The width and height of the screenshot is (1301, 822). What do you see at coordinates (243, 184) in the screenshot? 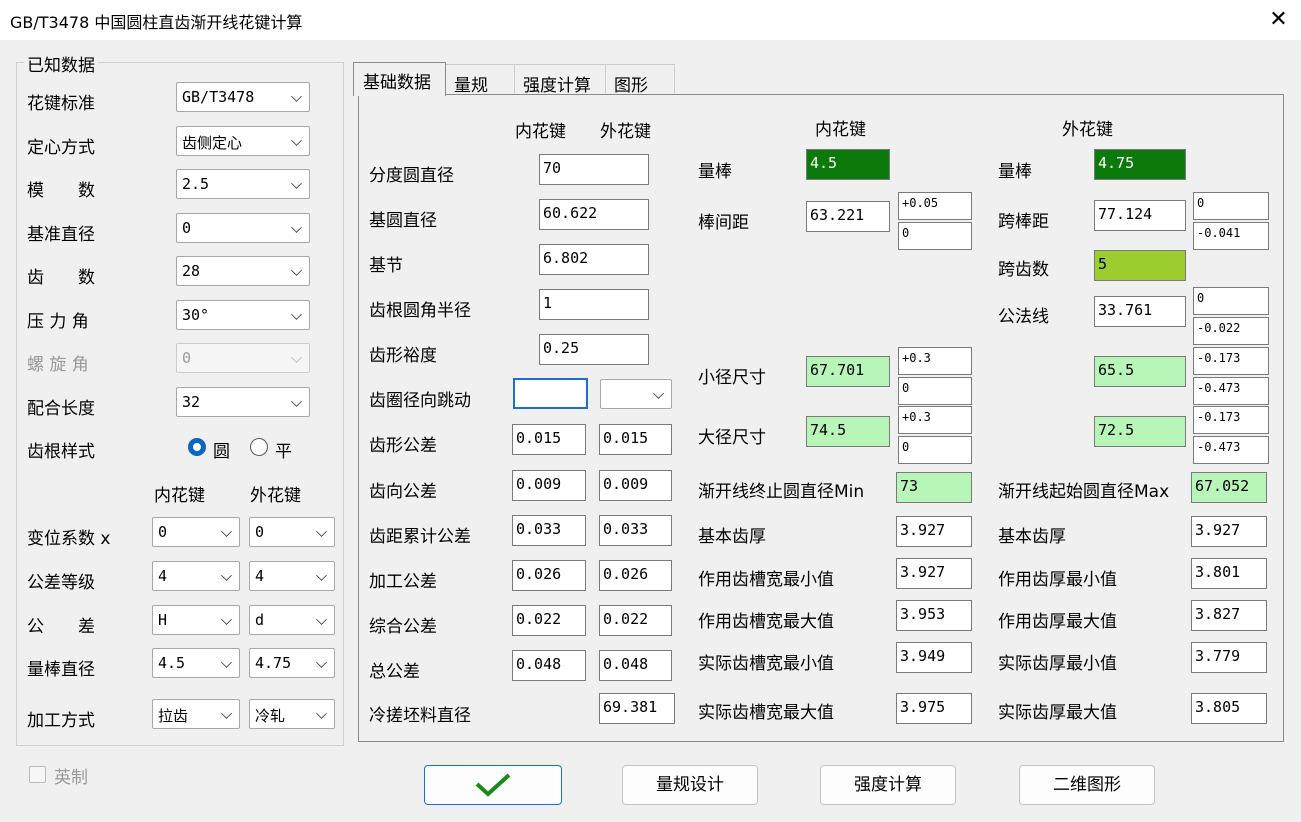
I see `module-select: 2.5` at bounding box center [243, 184].